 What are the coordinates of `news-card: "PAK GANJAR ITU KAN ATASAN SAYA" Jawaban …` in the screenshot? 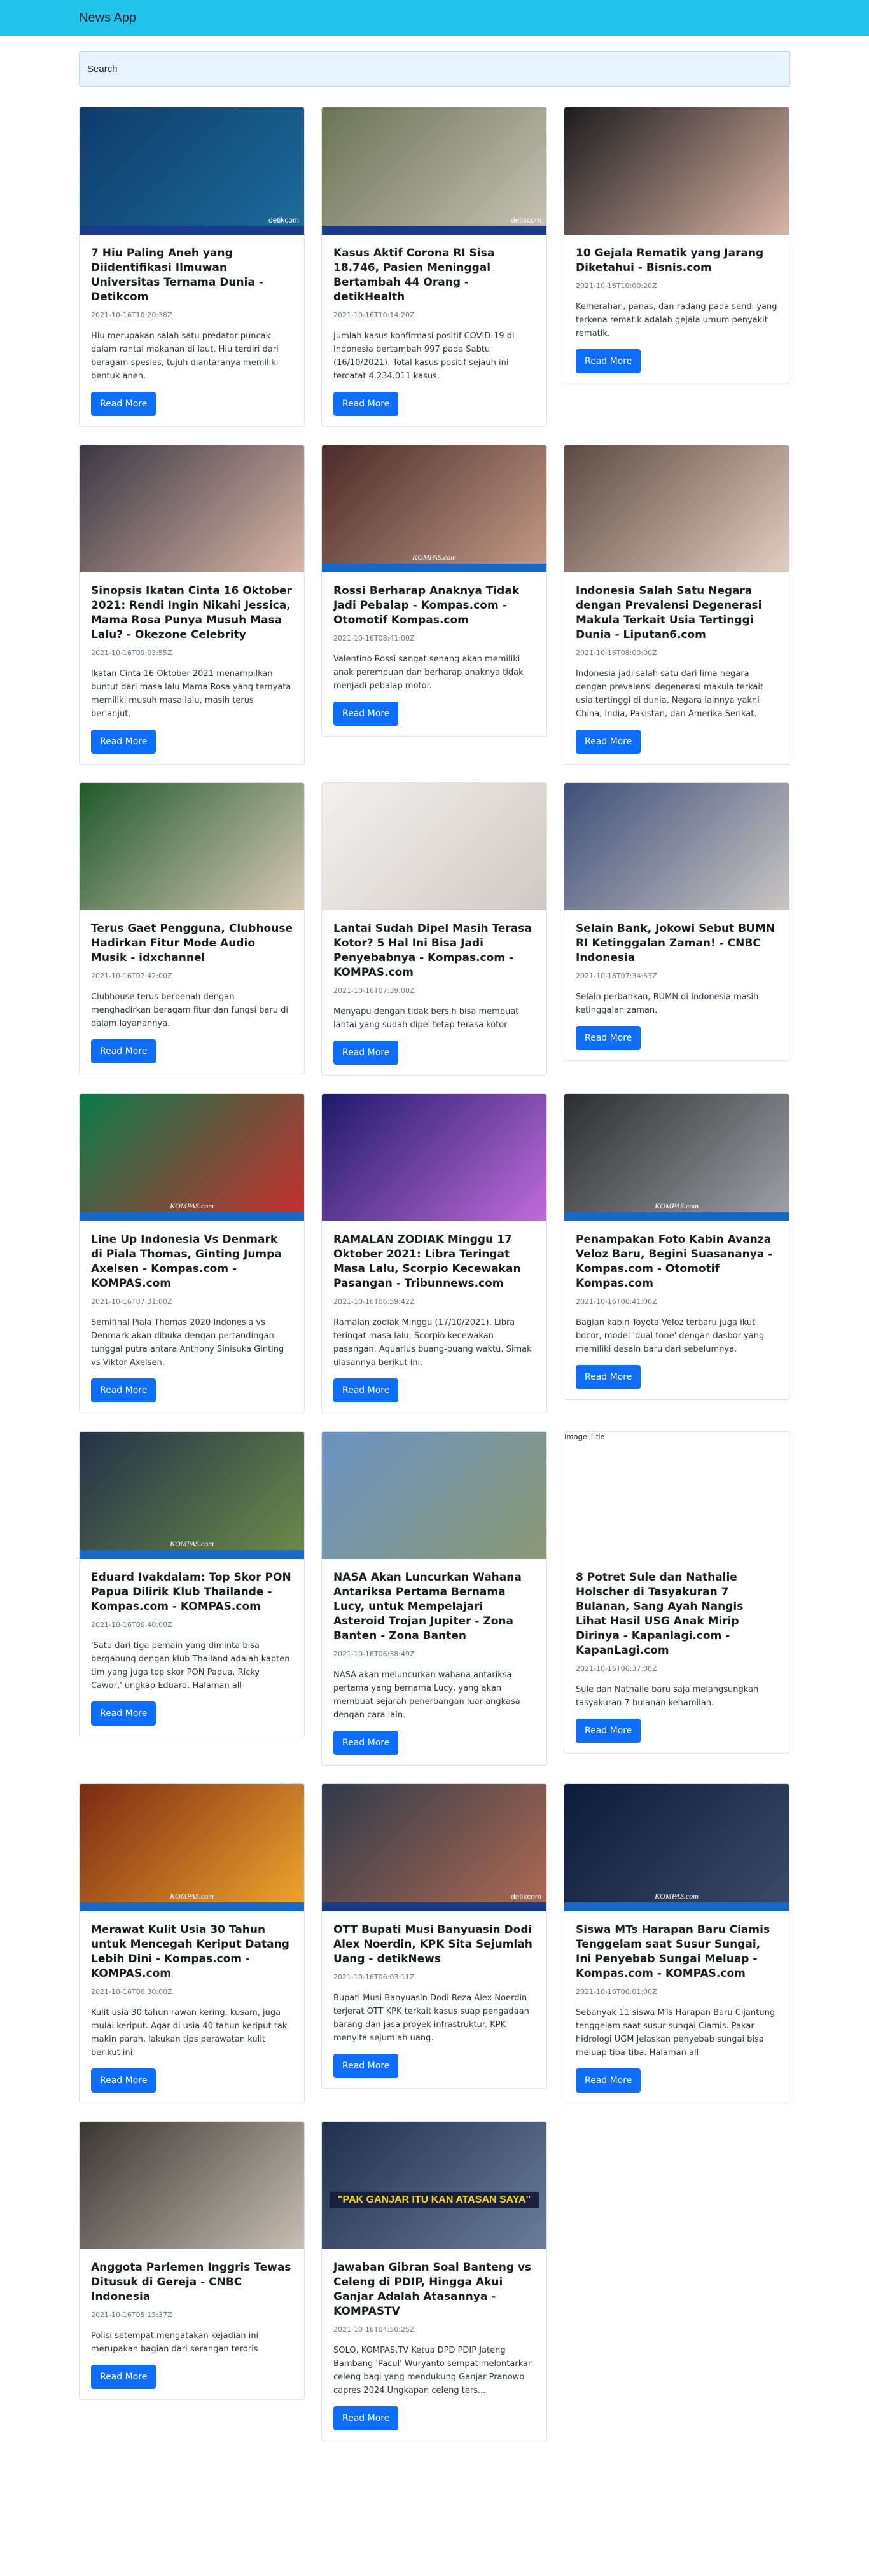 It's located at (434, 2281).